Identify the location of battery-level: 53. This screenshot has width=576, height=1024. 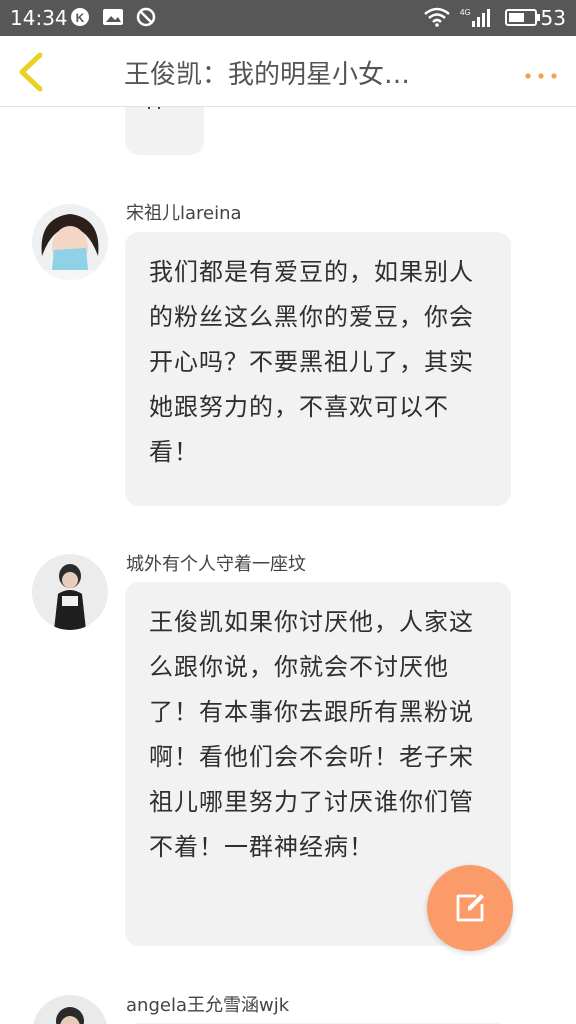
(553, 18).